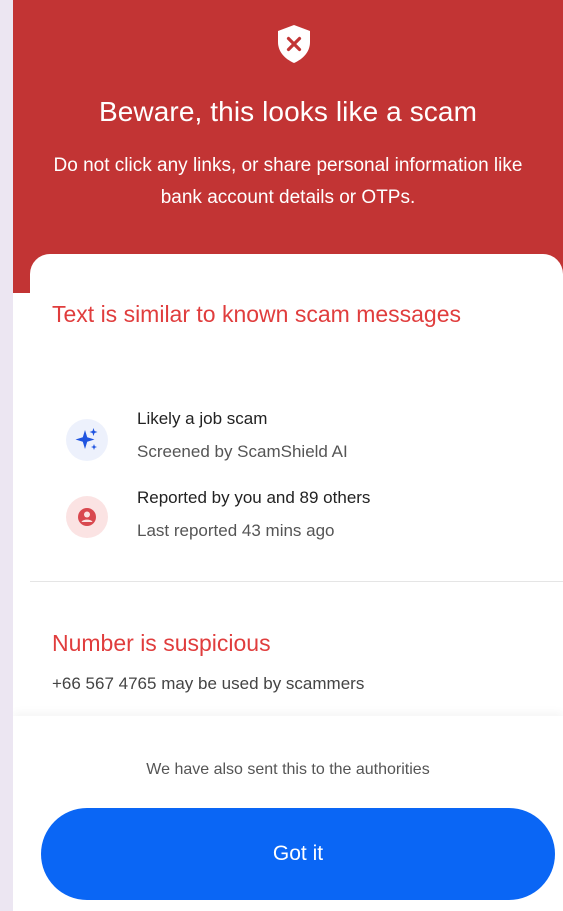 The image size is (563, 911). What do you see at coordinates (288, 111) in the screenshot?
I see `warning-title: Beware, this looks like a scam` at bounding box center [288, 111].